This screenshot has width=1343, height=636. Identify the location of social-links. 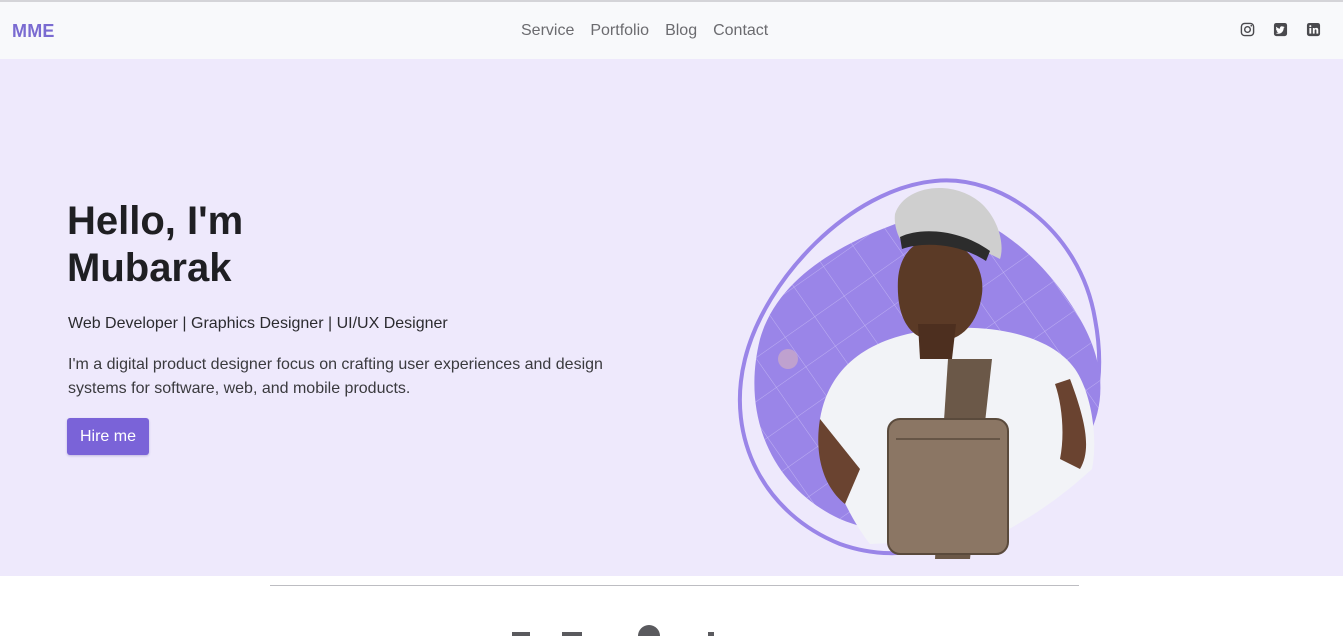
(1280, 29).